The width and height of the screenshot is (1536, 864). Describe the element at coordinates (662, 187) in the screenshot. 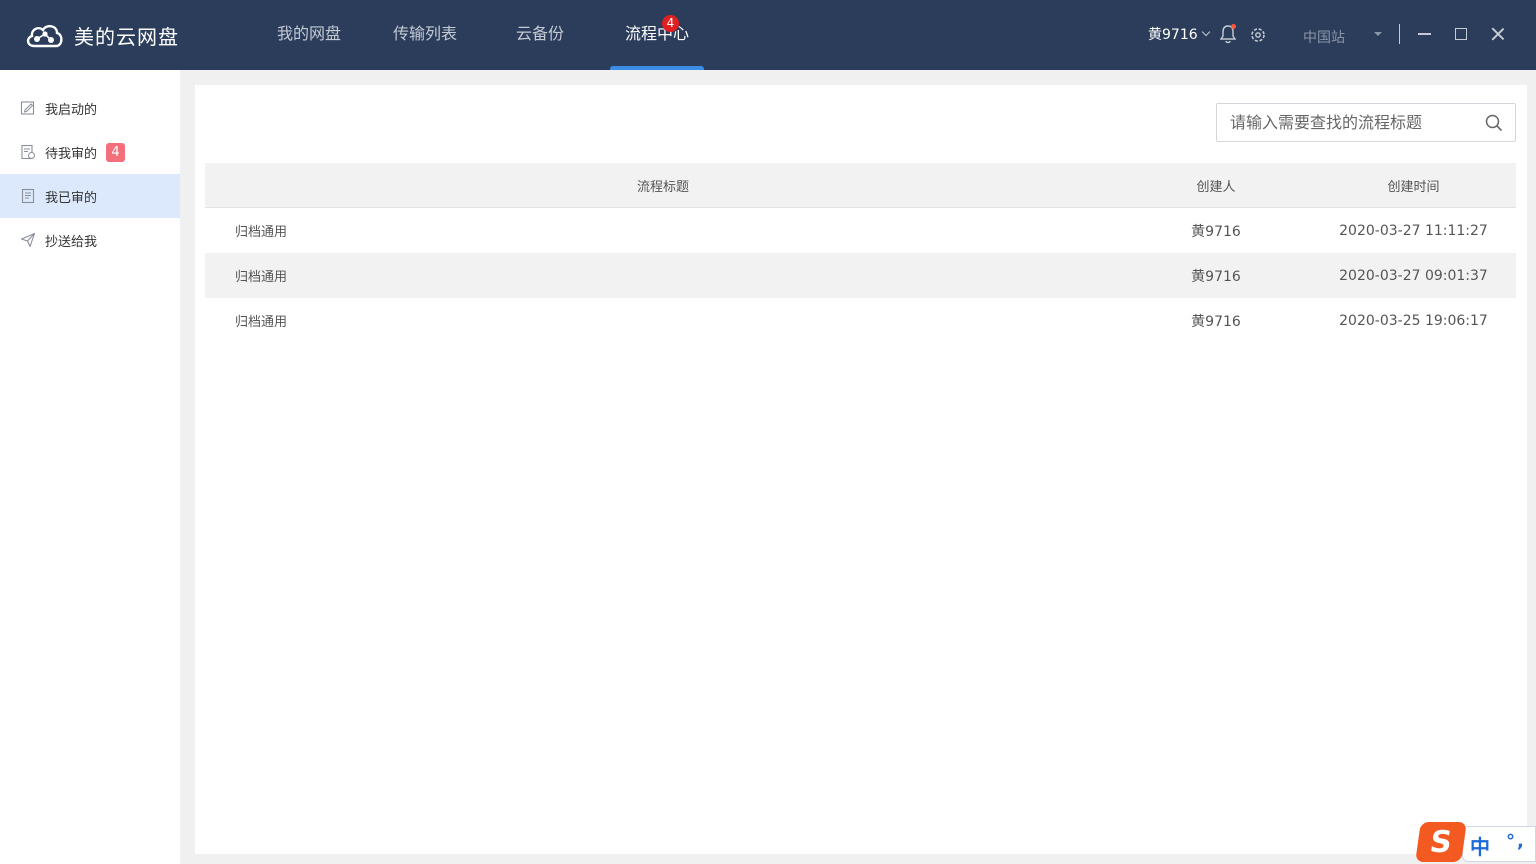

I see `column-header-title: 流程标题` at that location.